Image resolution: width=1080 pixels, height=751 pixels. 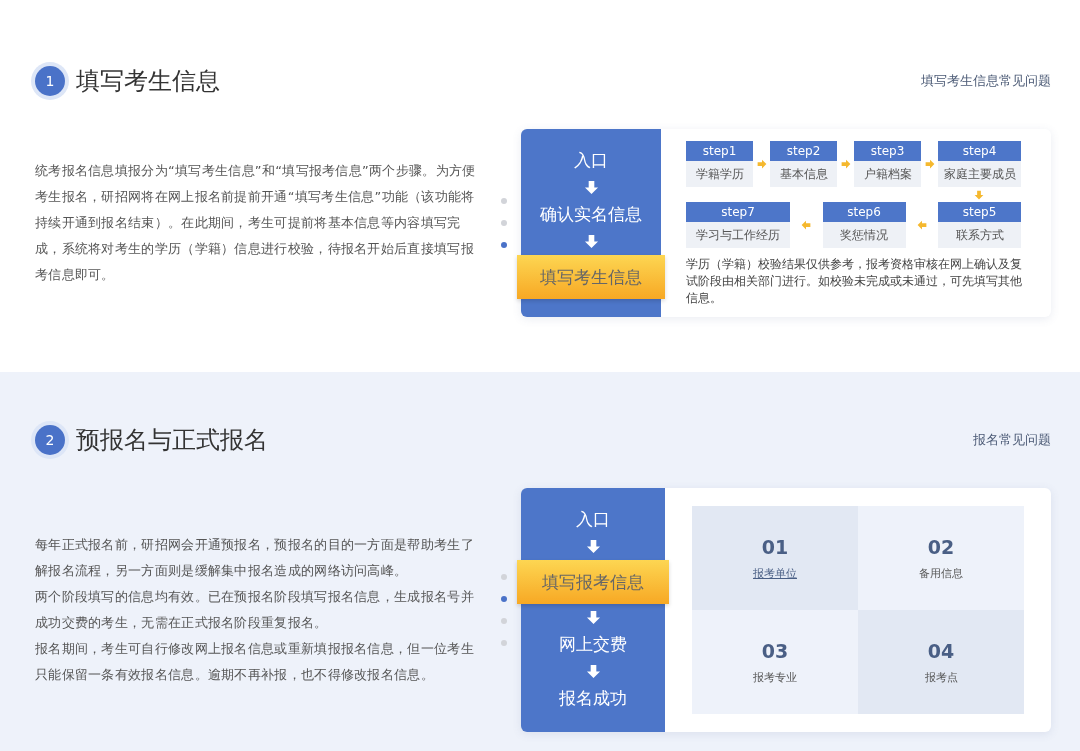 What do you see at coordinates (148, 81) in the screenshot?
I see `section-title: 填写考生信息` at bounding box center [148, 81].